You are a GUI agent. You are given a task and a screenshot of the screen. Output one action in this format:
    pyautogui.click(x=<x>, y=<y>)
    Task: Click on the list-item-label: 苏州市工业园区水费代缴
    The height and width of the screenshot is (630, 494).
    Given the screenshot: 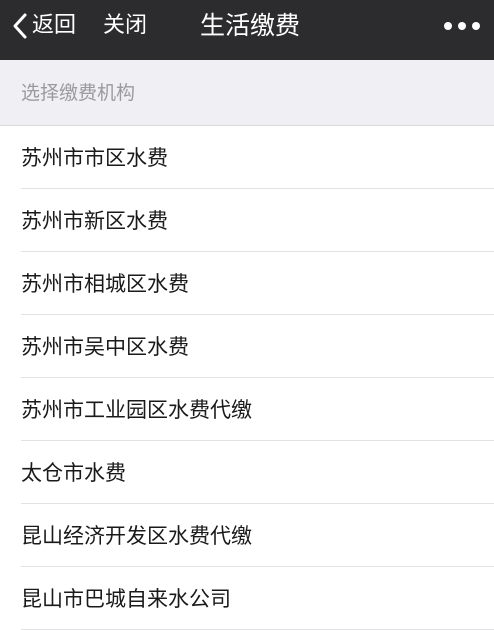 What is the action you would take?
    pyautogui.click(x=136, y=410)
    